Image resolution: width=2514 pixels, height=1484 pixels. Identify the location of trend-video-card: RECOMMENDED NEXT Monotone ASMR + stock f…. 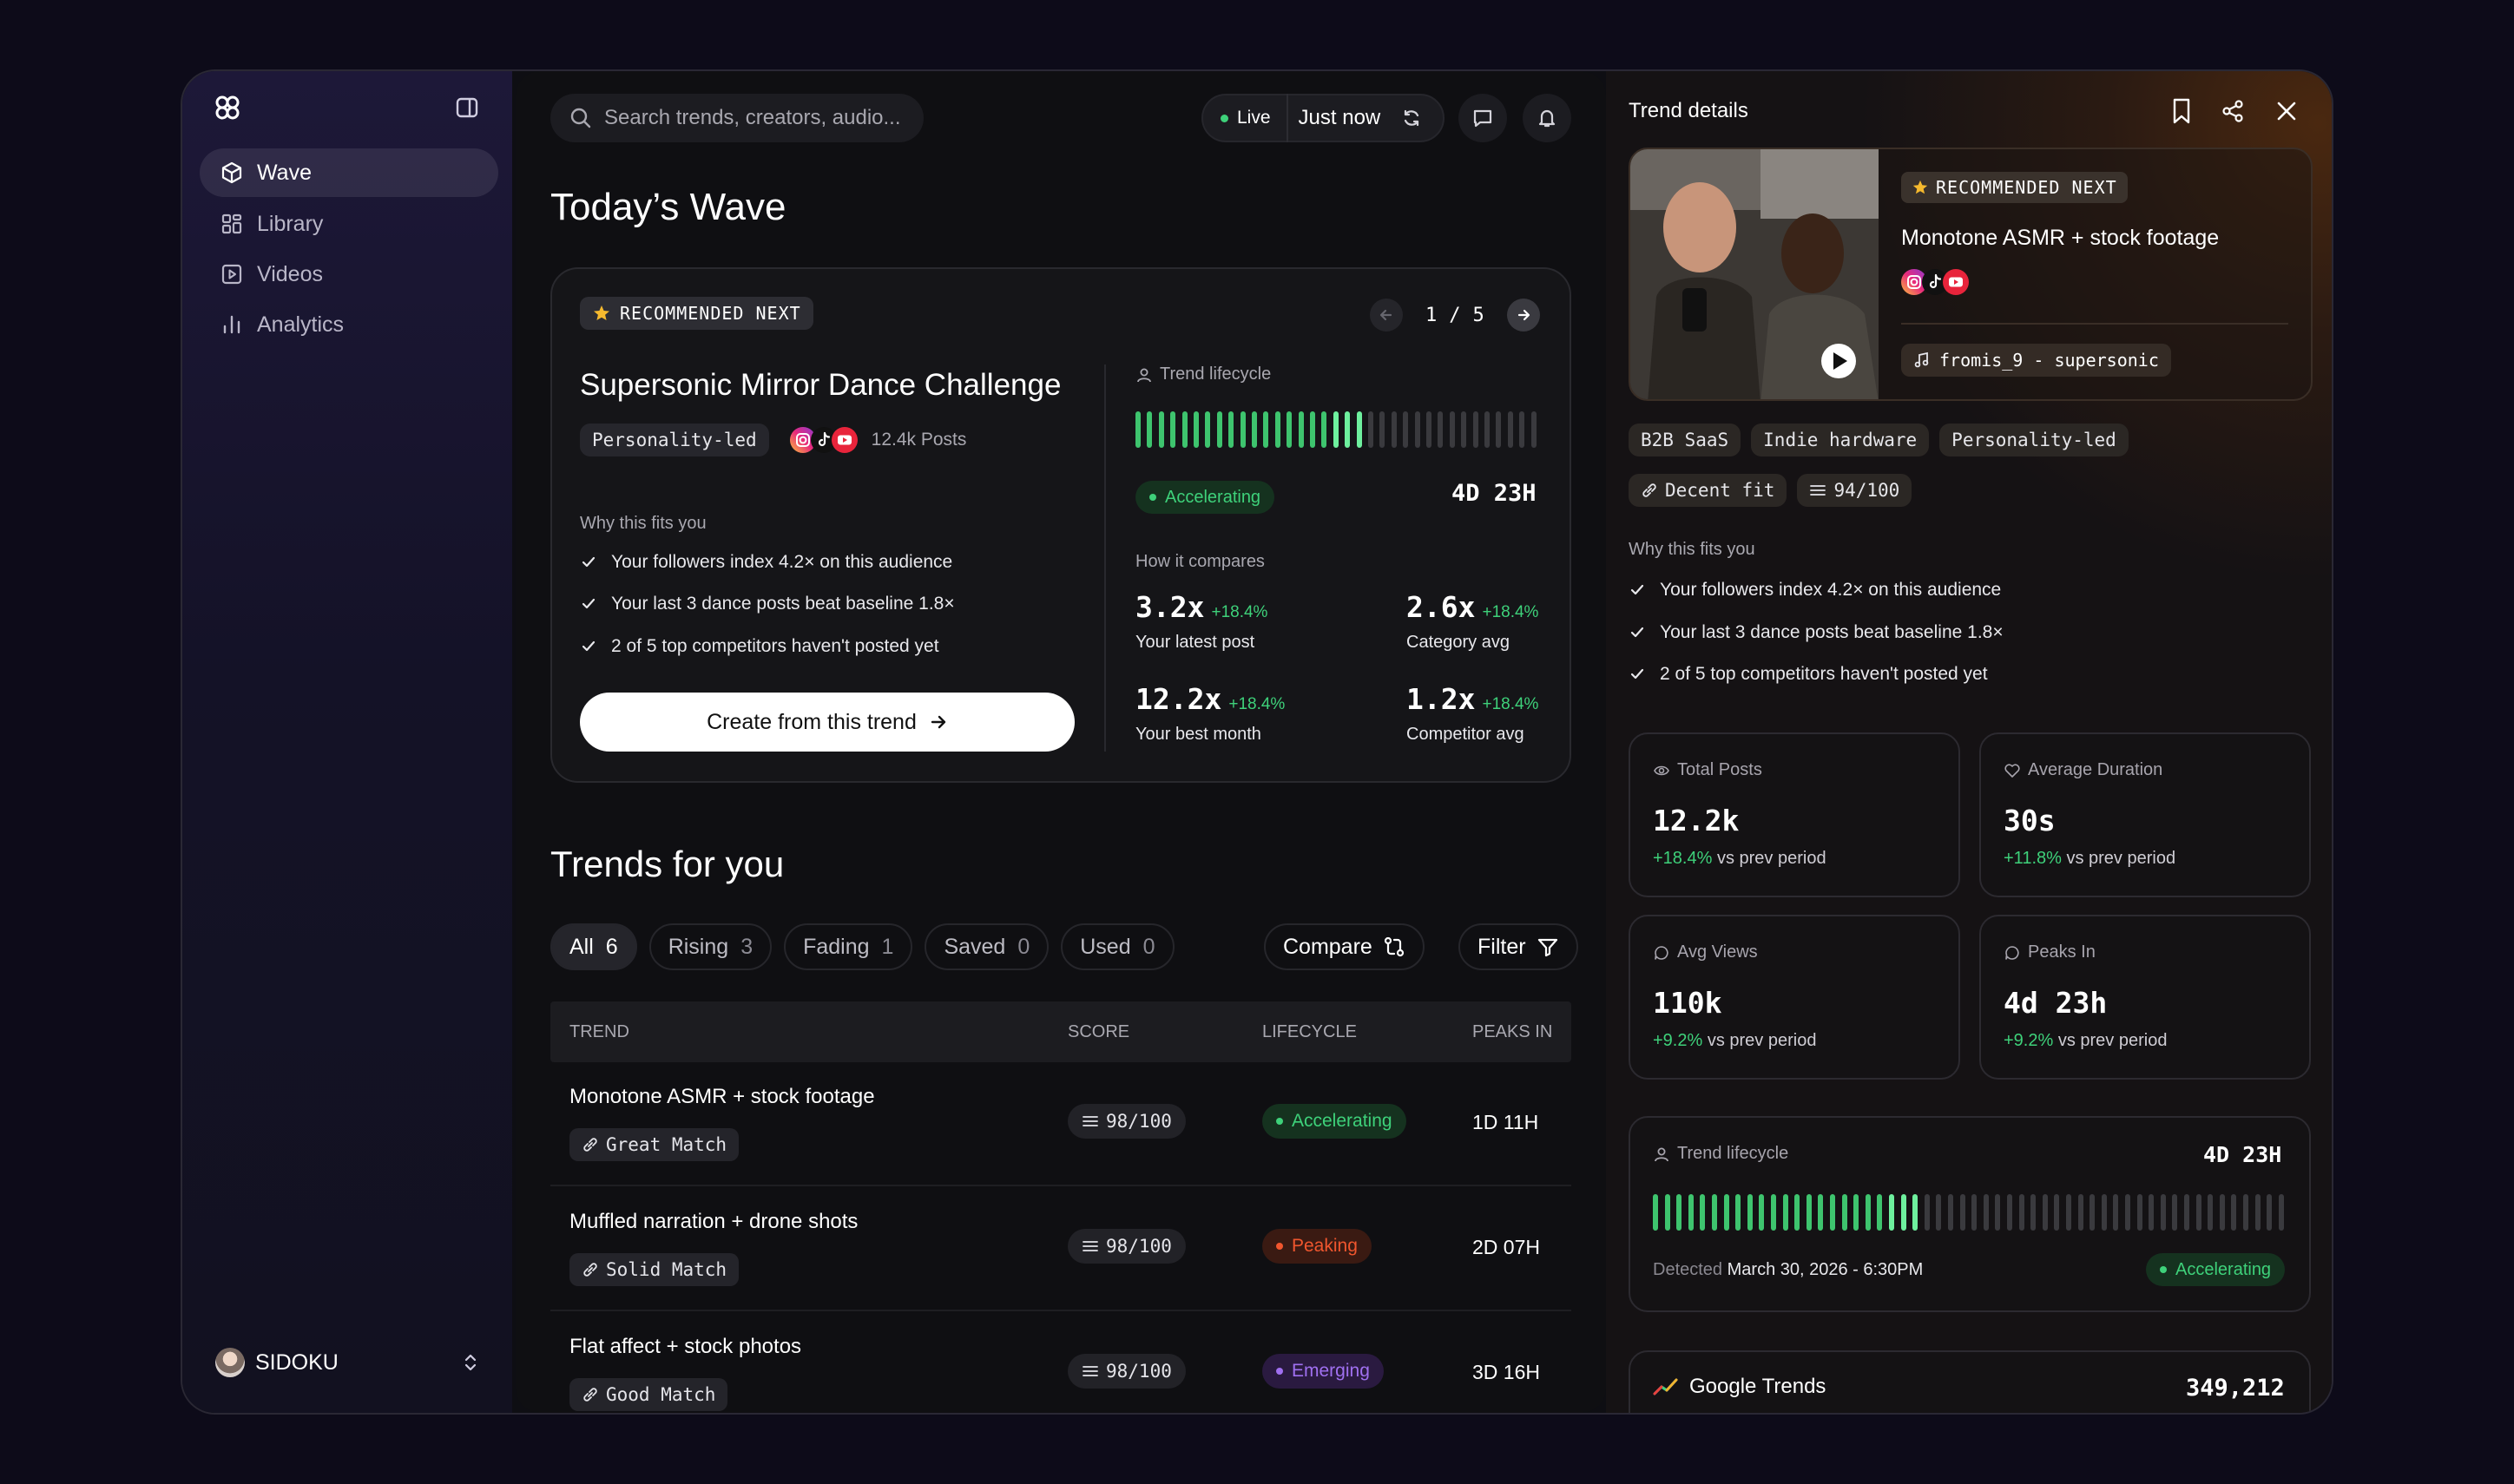
(1971, 274).